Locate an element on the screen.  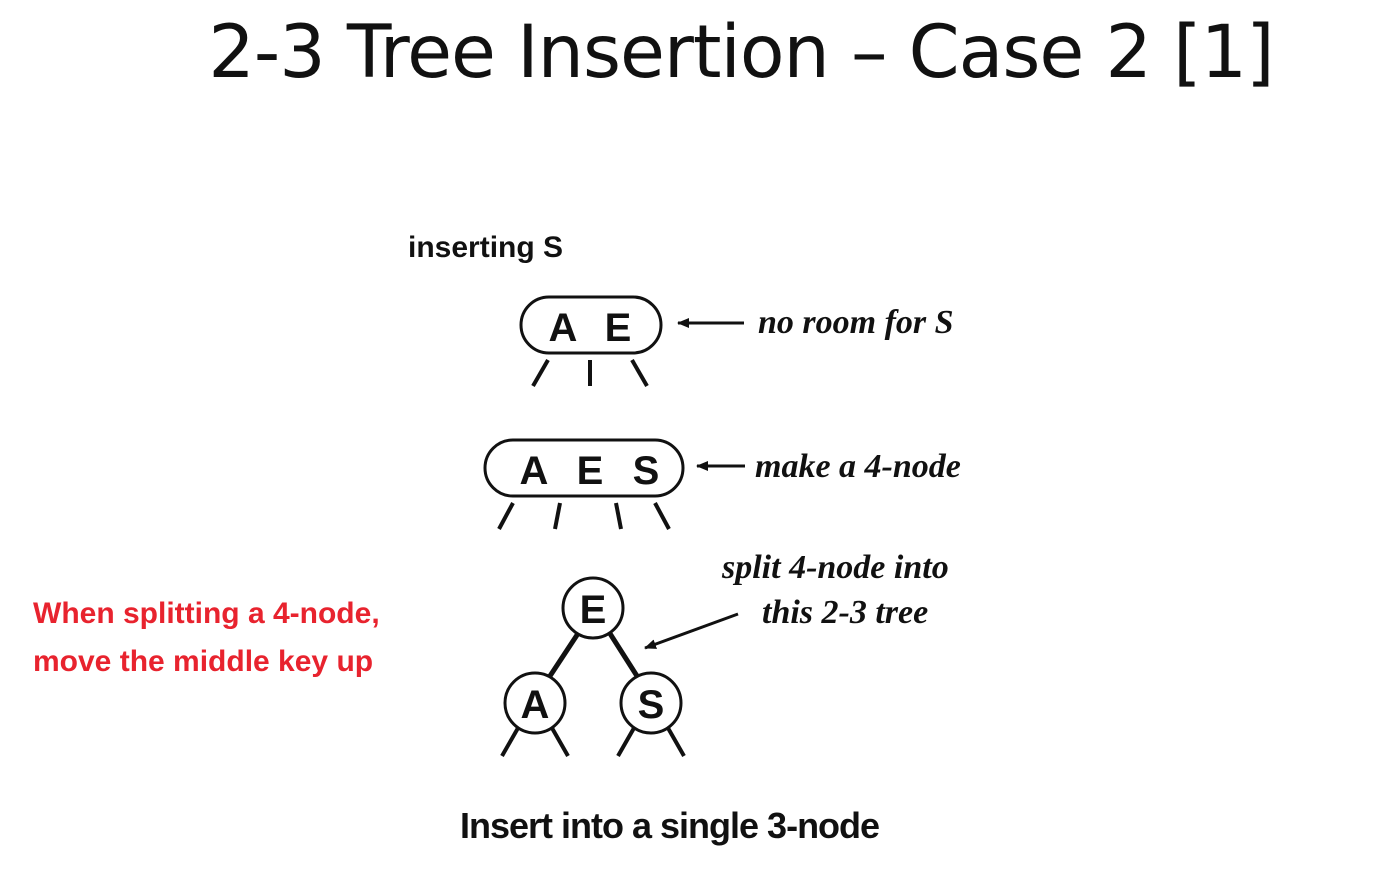
split-annotation-line-1: split 4-node into is located at coordinates (835, 567).